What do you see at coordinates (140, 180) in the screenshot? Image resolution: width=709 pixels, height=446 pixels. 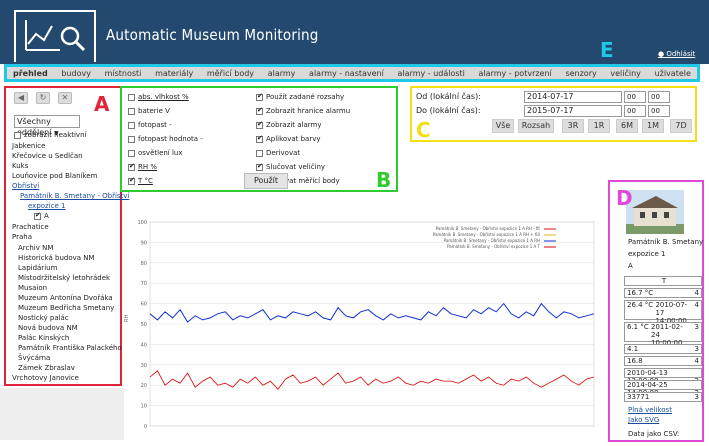 I see `opt-t: T °C` at bounding box center [140, 180].